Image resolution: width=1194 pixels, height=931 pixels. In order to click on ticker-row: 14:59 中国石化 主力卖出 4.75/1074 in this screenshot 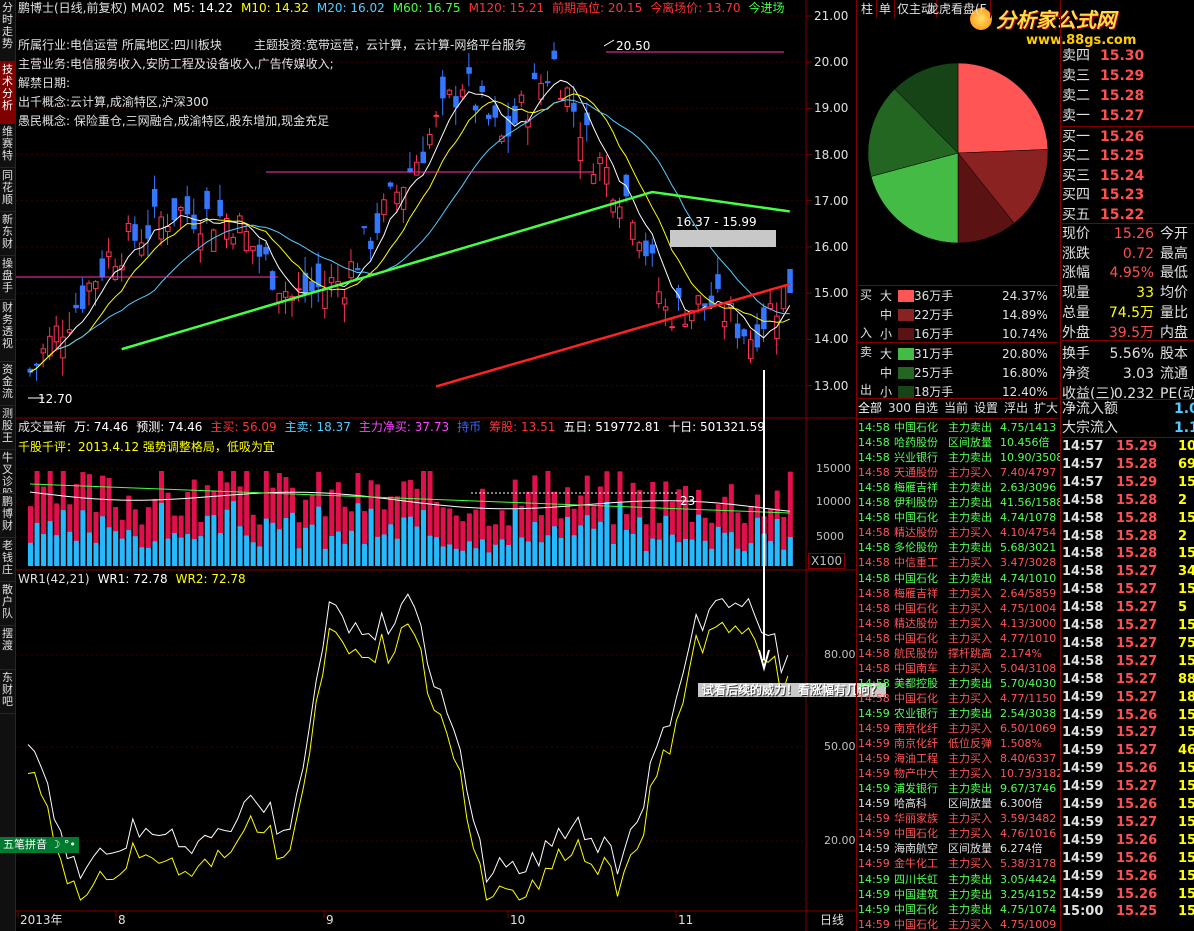, I will do `click(959, 909)`.